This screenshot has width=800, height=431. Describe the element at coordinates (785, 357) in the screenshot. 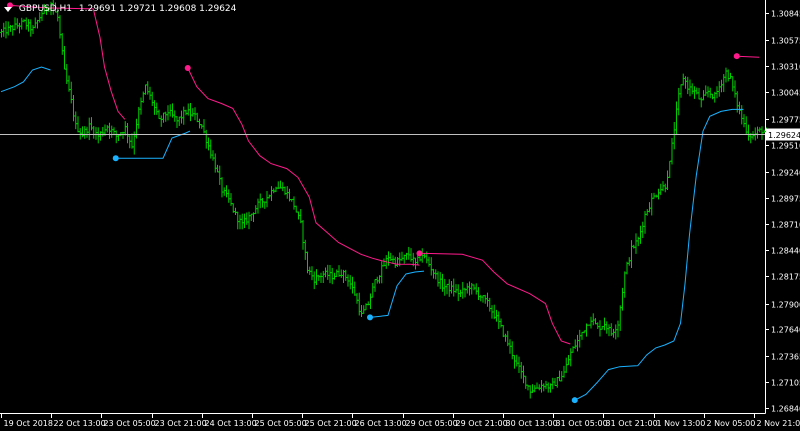

I see `y-tick-label: 1.27365` at that location.